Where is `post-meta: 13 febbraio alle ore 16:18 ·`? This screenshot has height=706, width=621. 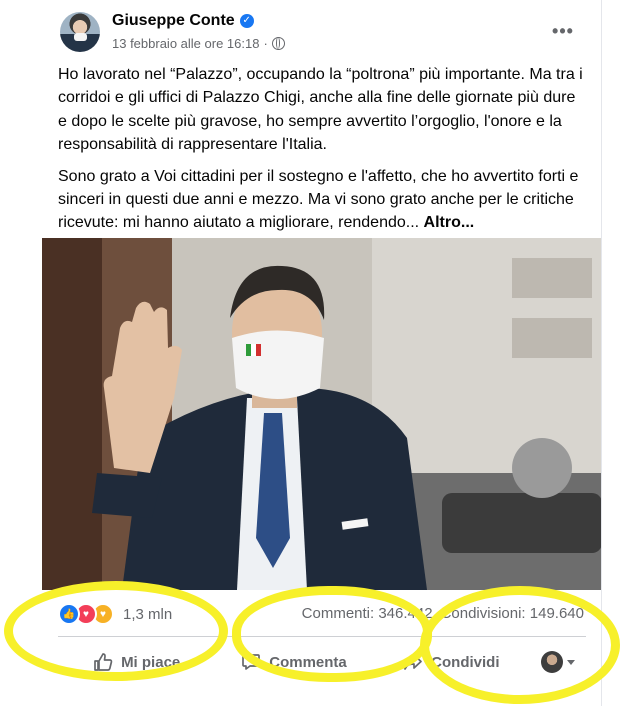
post-meta: 13 febbraio alle ore 16:18 · is located at coordinates (198, 43).